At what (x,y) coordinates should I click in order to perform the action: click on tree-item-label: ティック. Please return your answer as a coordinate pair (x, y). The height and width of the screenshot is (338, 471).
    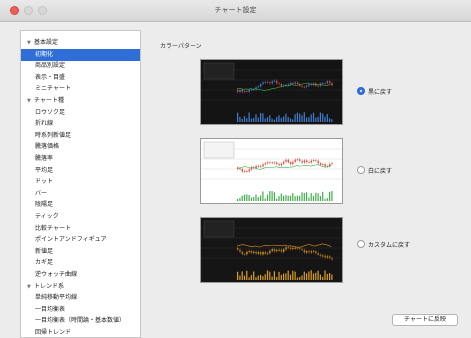
    Looking at the image, I should click on (47, 216).